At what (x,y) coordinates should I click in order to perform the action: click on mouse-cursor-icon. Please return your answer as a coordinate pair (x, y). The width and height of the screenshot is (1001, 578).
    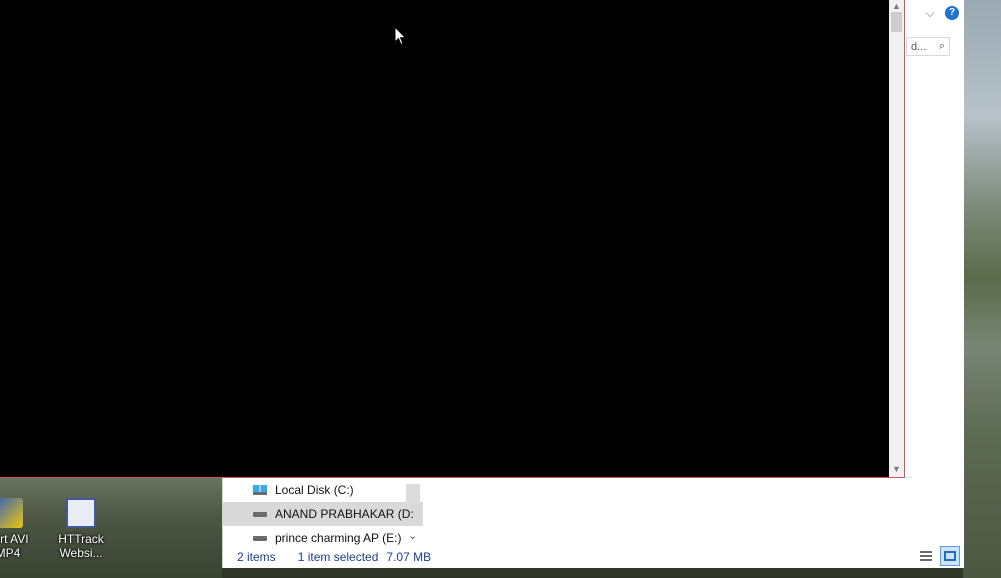
    Looking at the image, I should click on (400, 36).